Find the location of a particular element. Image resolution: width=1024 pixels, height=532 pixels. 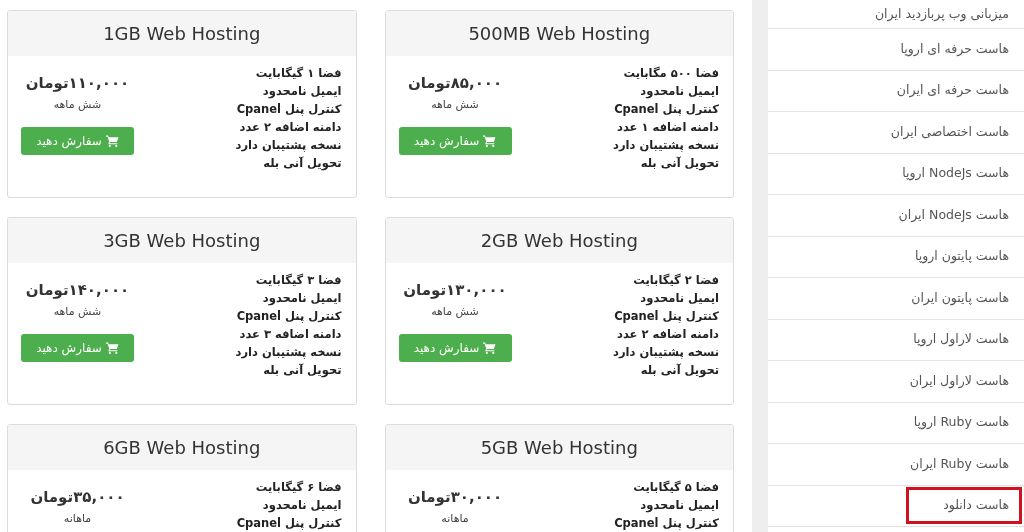

sidebar-item: میزبانی وب پربازدید ایران is located at coordinates (896, 14).